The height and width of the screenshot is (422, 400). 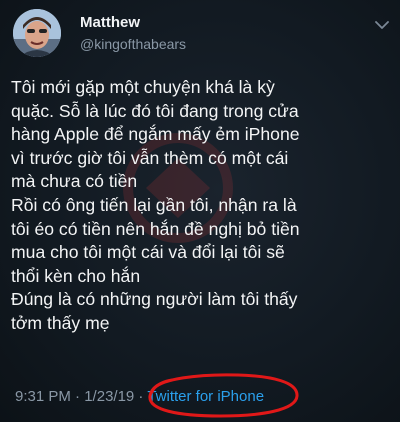 I want to click on tweet-line: mà chưa có tiền, so click(x=74, y=181).